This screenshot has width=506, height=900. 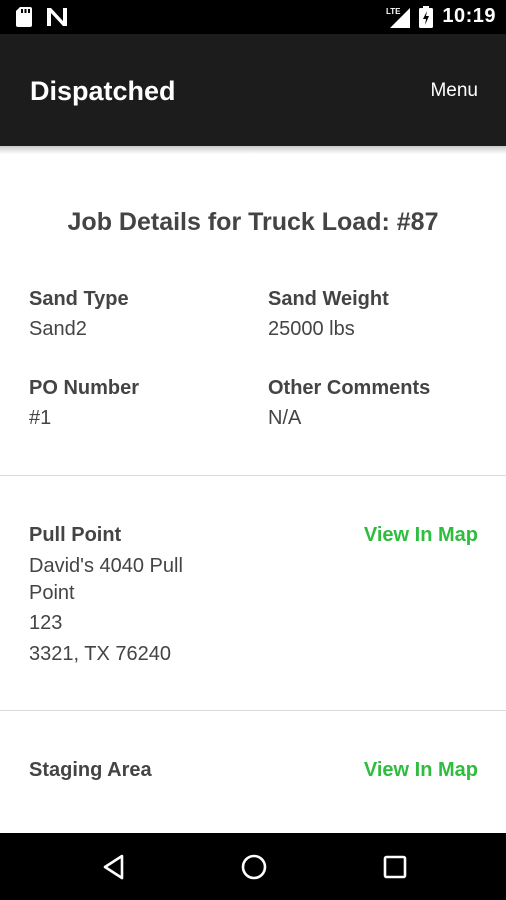 I want to click on navigation-bar, so click(x=253, y=866).